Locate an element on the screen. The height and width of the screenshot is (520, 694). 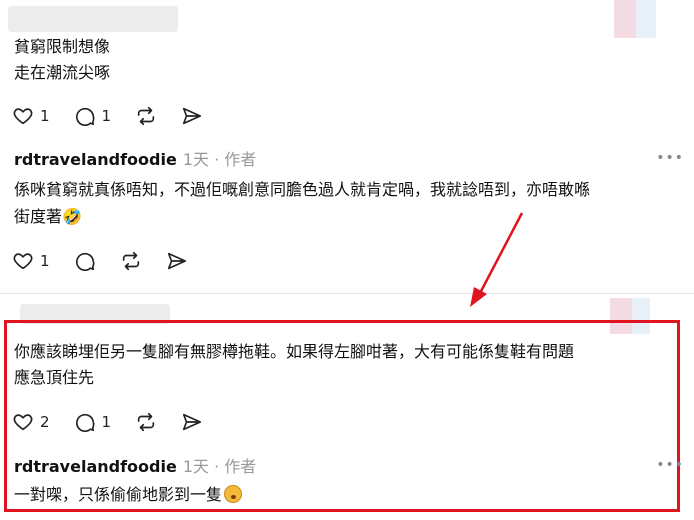
comment-3-line-2: 應急頂住先 is located at coordinates (54, 377).